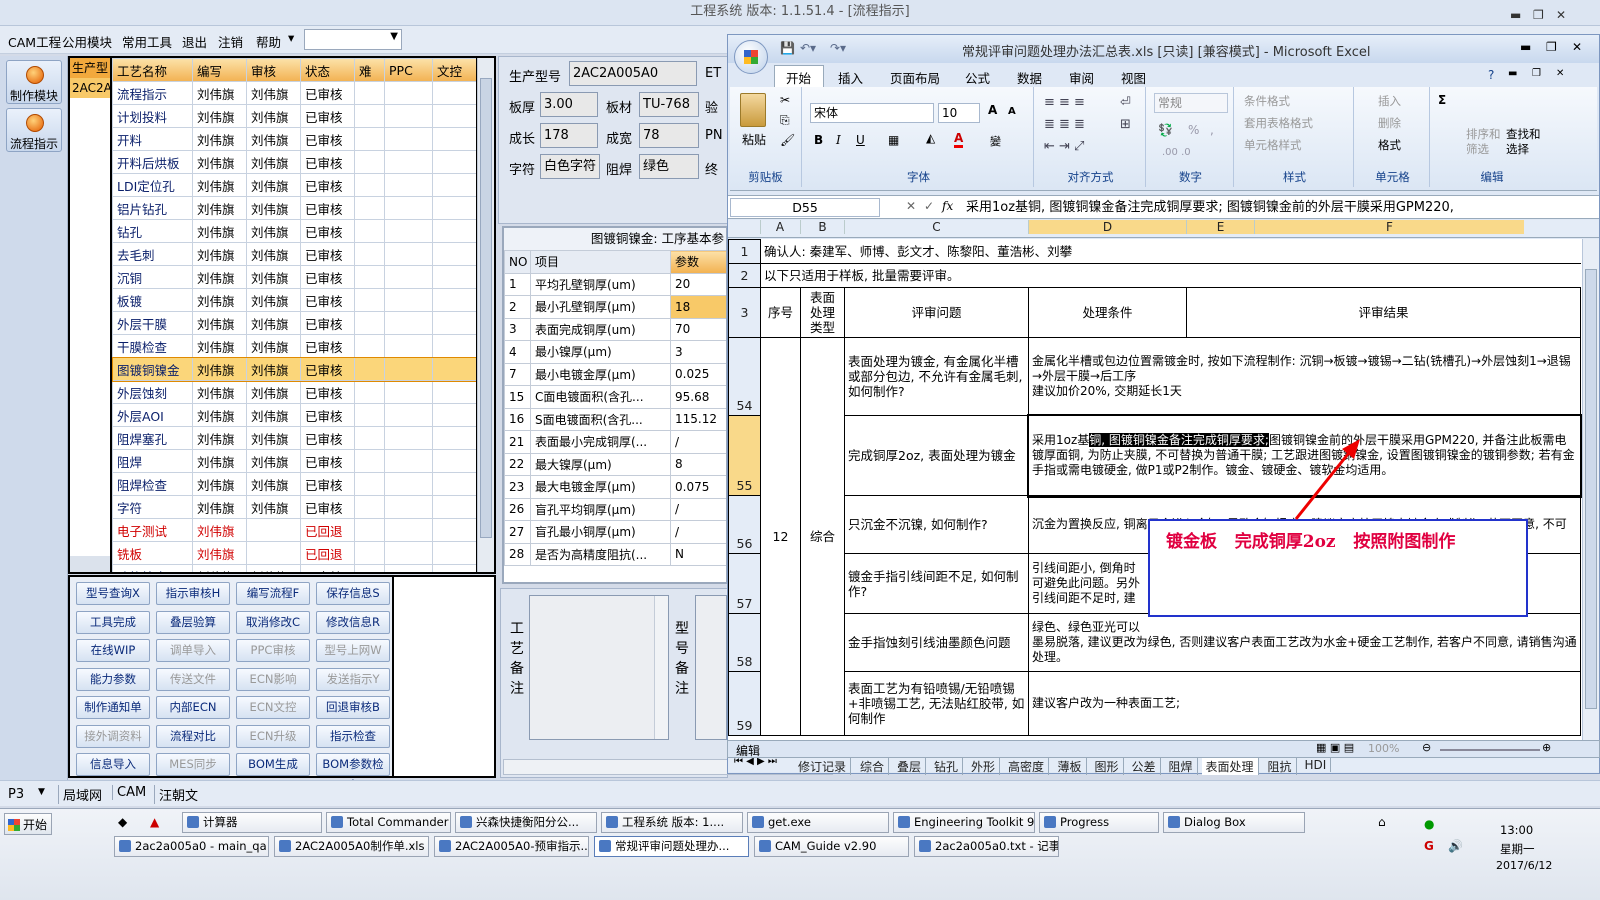 The width and height of the screenshot is (1600, 900). Describe the element at coordinates (28, 824) in the screenshot. I see `start-button: 开始` at that location.